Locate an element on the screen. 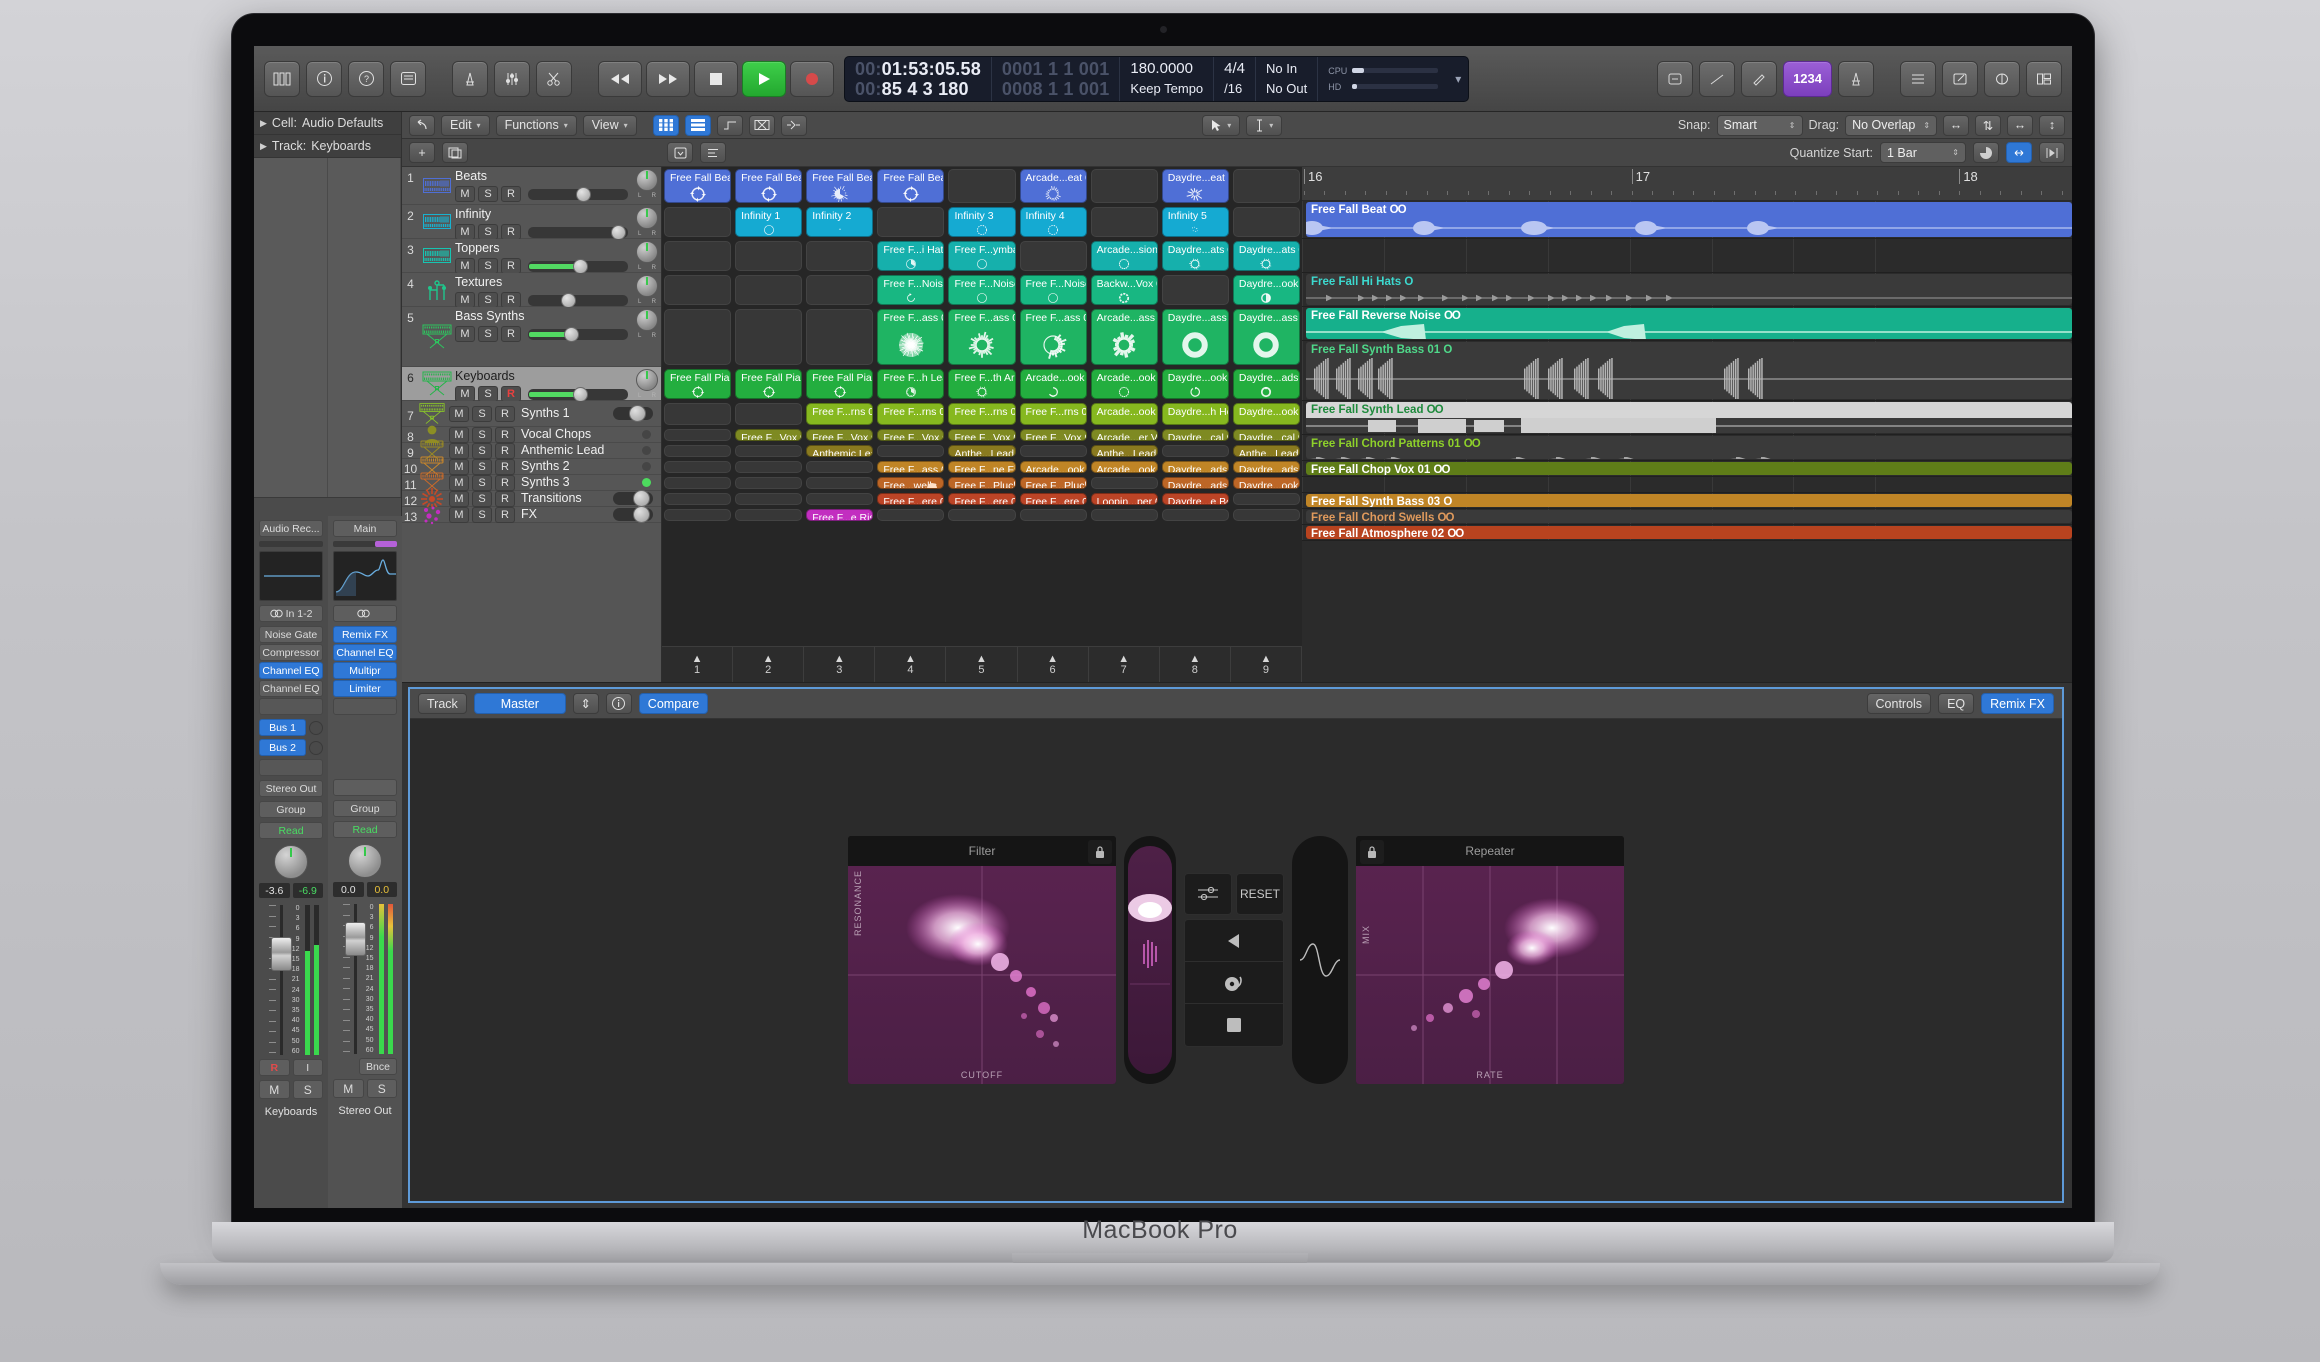 This screenshot has width=2320, height=1362. cell-free-f-plucks: Free F...Plucks is located at coordinates (982, 483).